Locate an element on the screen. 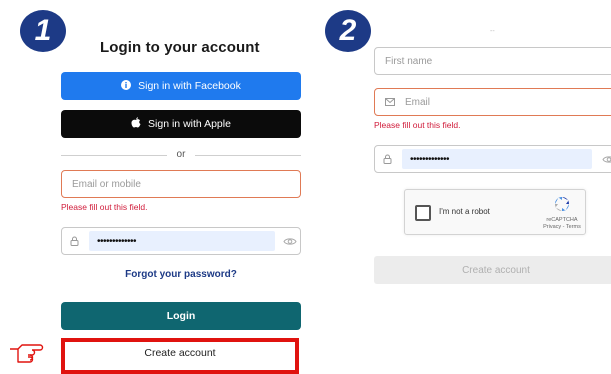 The height and width of the screenshot is (374, 611). step-1-badge: 1 is located at coordinates (43, 31).